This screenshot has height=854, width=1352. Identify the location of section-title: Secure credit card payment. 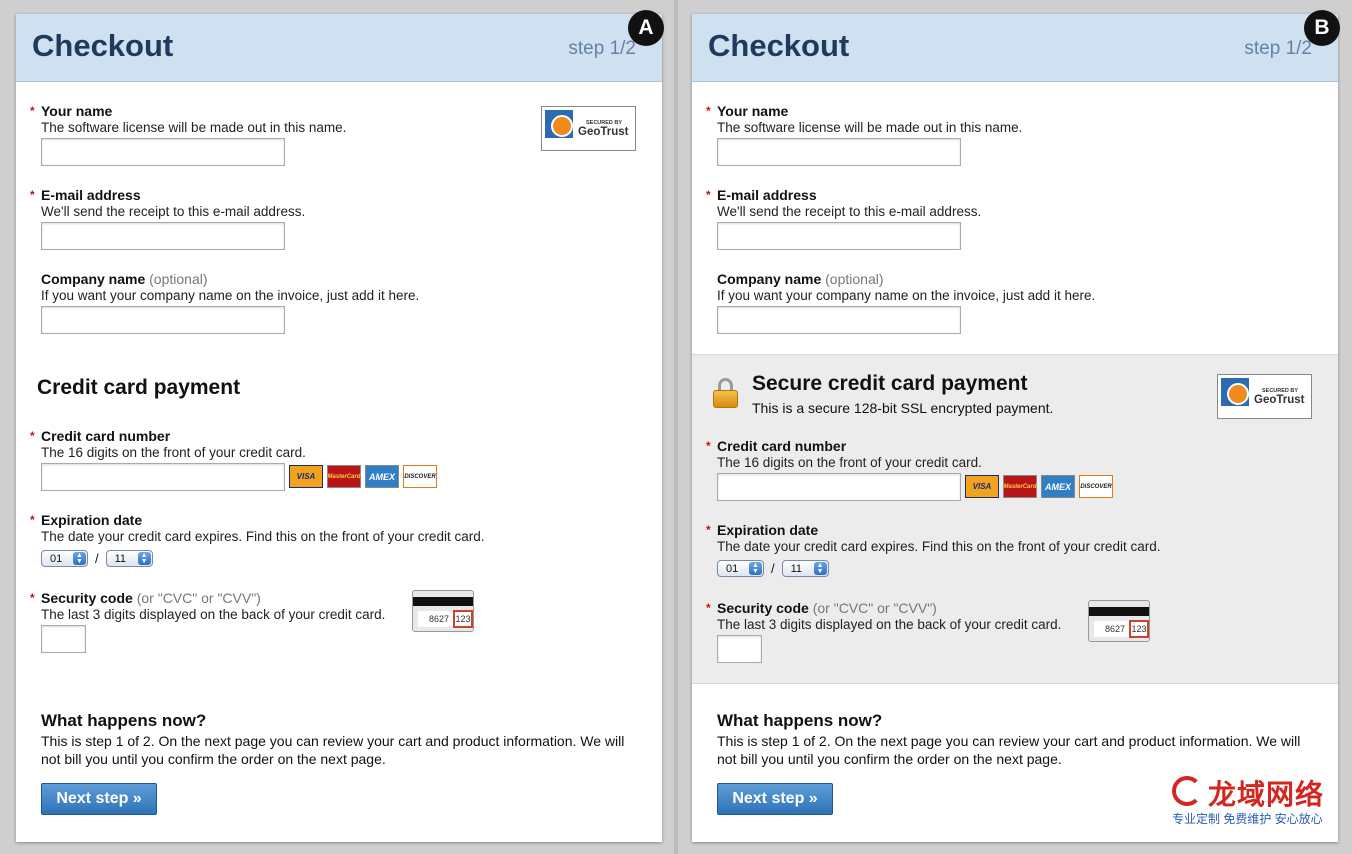
(890, 383).